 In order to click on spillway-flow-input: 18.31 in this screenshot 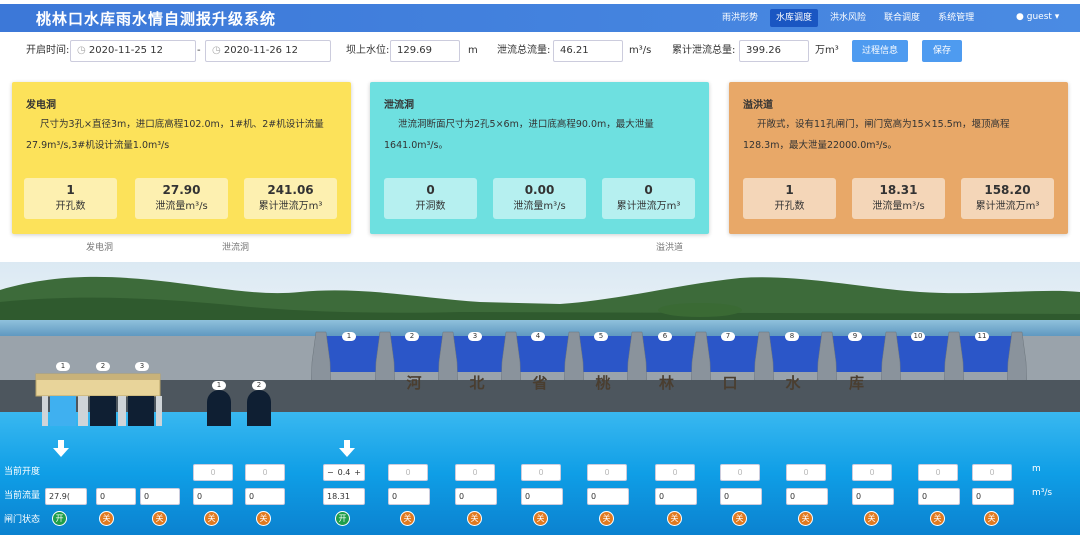, I will do `click(344, 496)`.